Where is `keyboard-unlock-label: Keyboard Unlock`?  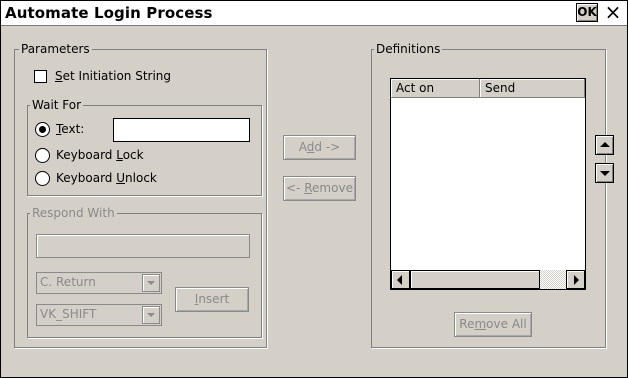
keyboard-unlock-label: Keyboard Unlock is located at coordinates (106, 178).